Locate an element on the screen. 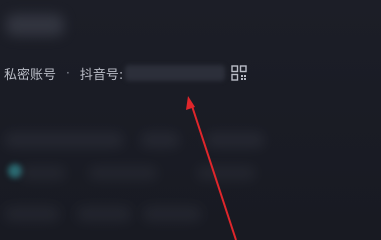 This screenshot has width=381, height=240. annotation-arrow-icon is located at coordinates (211, 168).